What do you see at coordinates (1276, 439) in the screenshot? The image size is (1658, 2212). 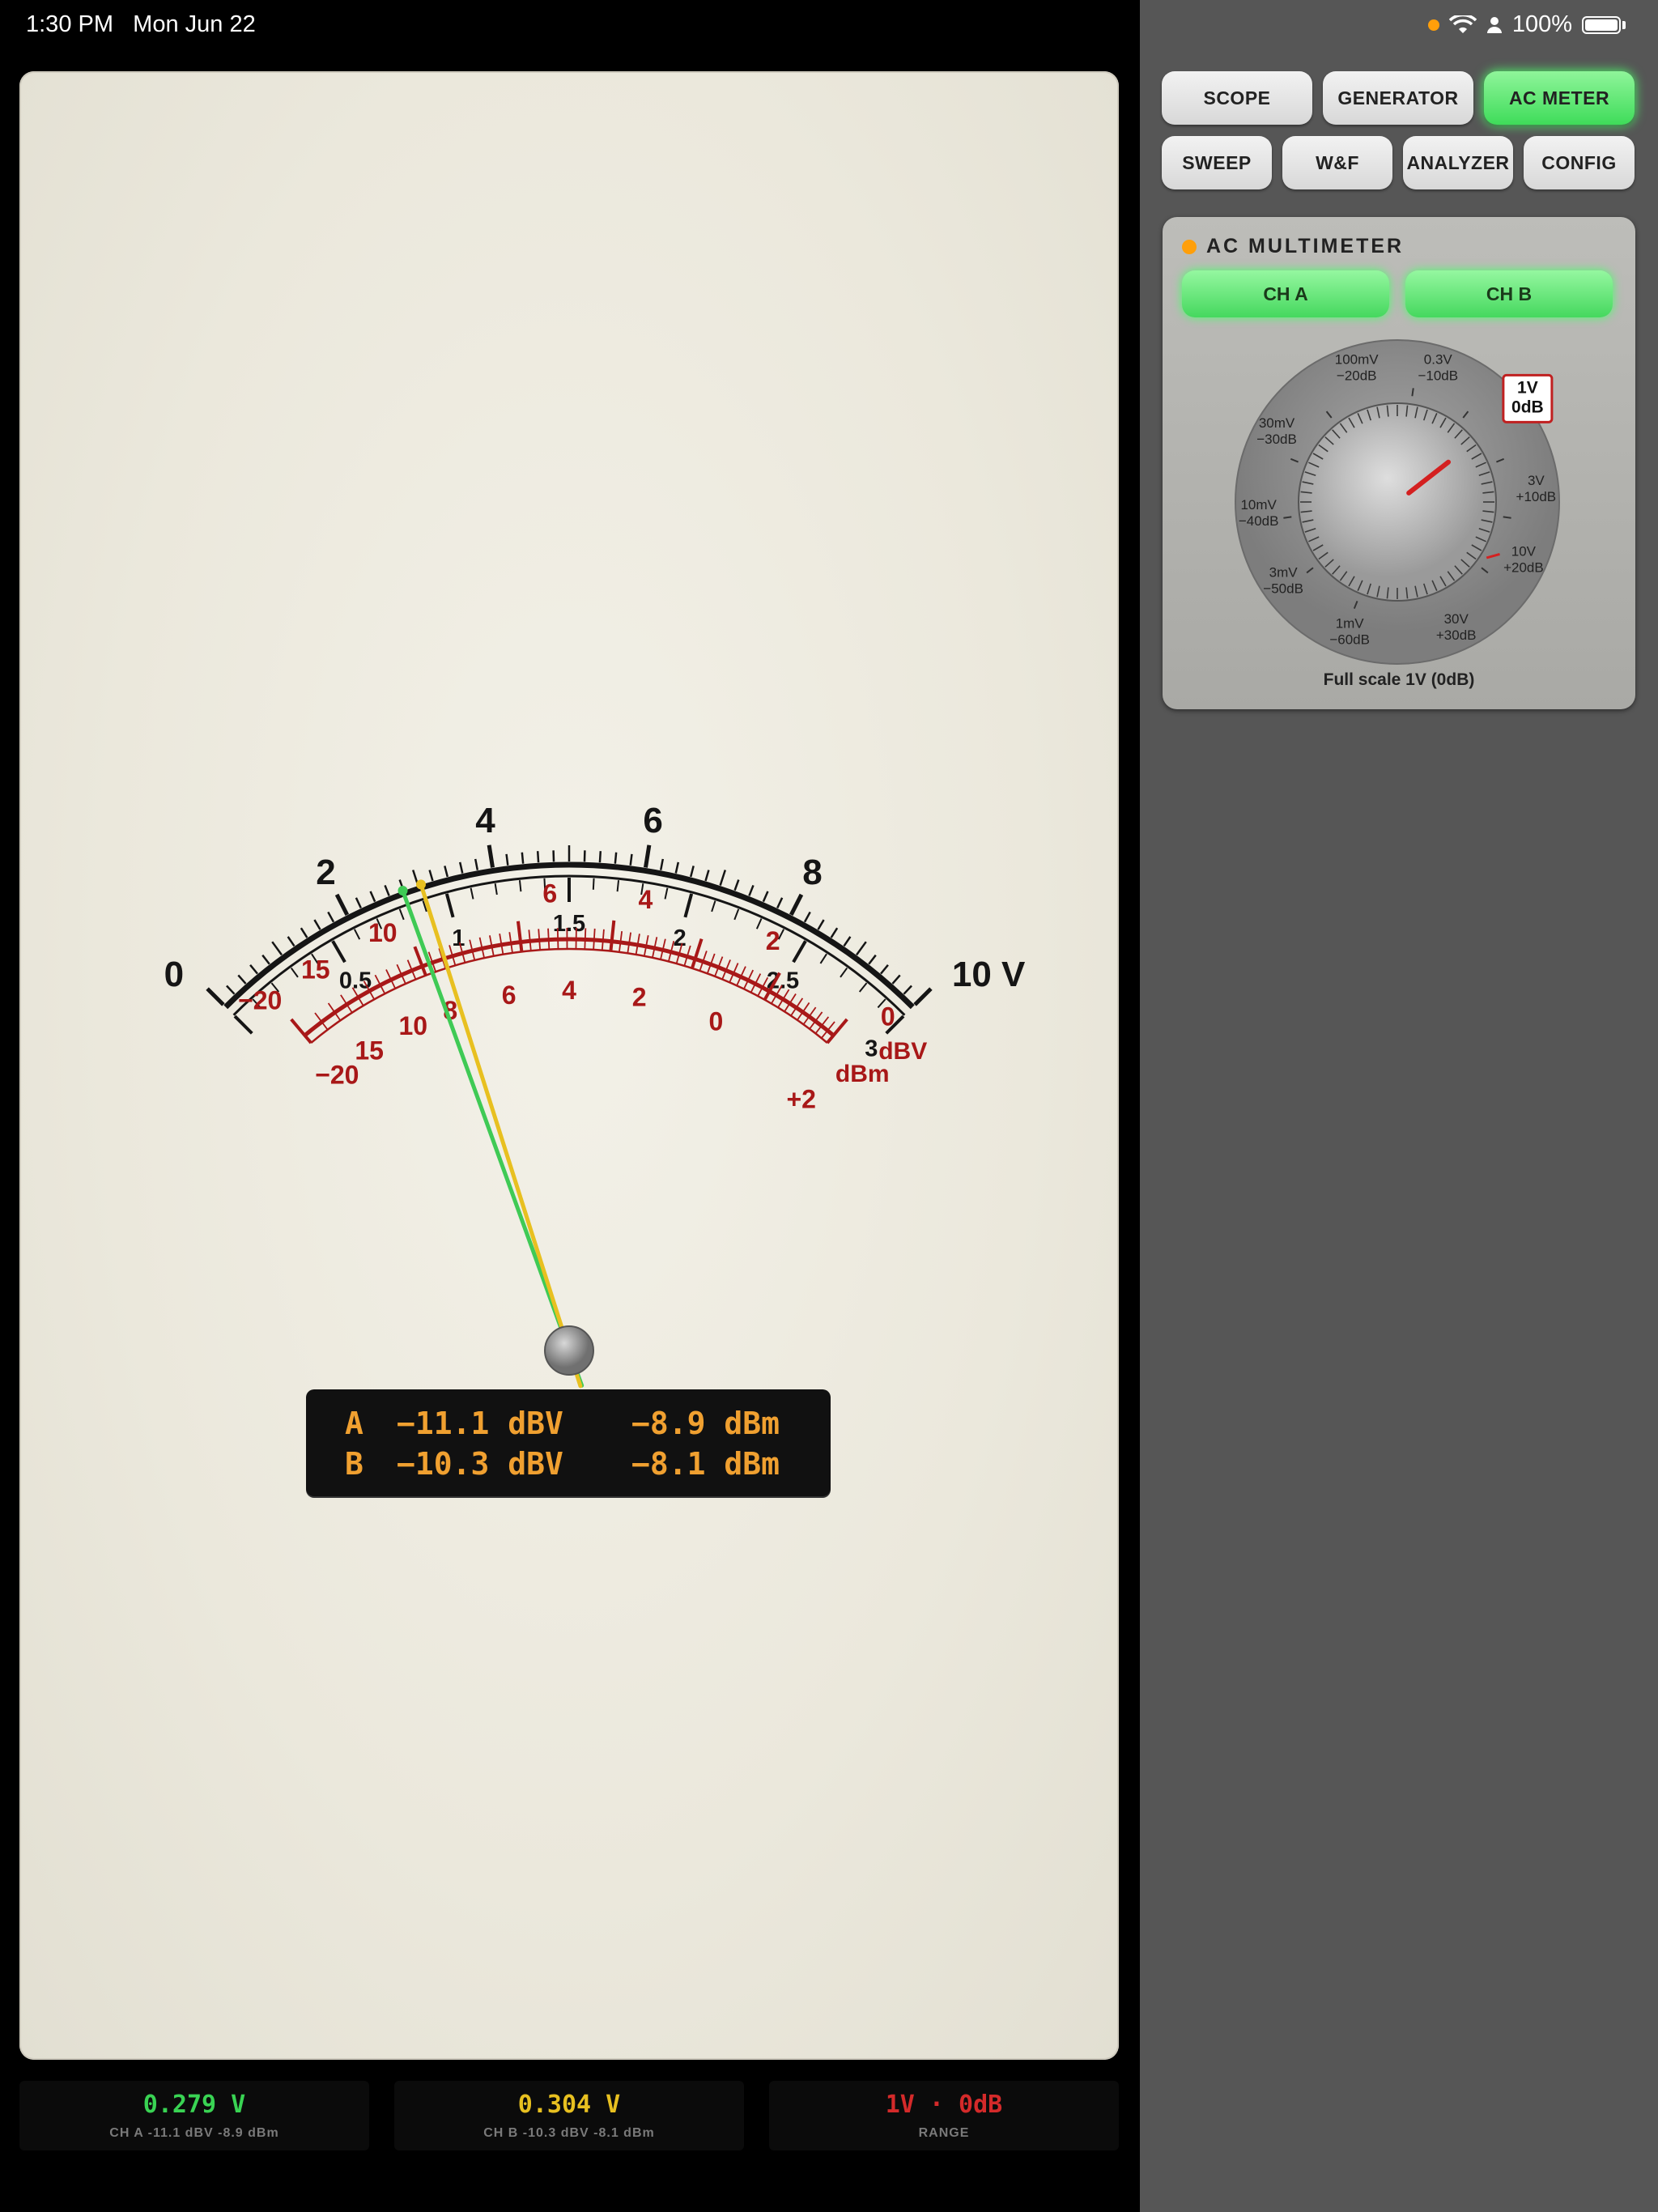 I see `range-label-db: −30dB` at bounding box center [1276, 439].